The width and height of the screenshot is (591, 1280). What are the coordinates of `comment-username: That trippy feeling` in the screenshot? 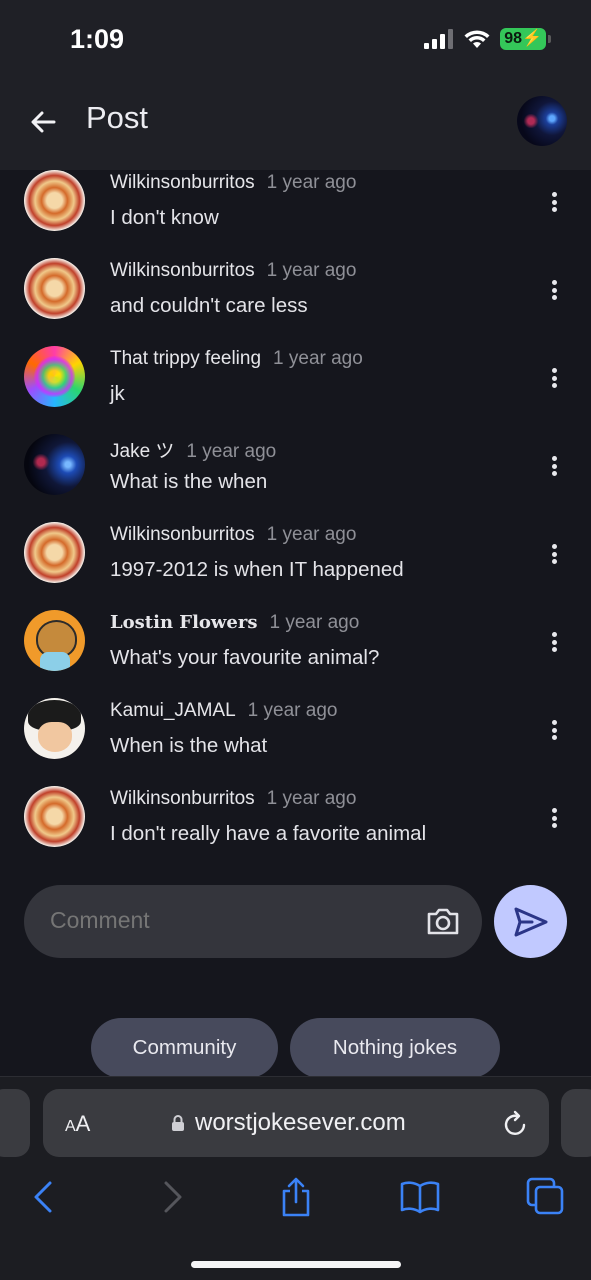 It's located at (185, 359).